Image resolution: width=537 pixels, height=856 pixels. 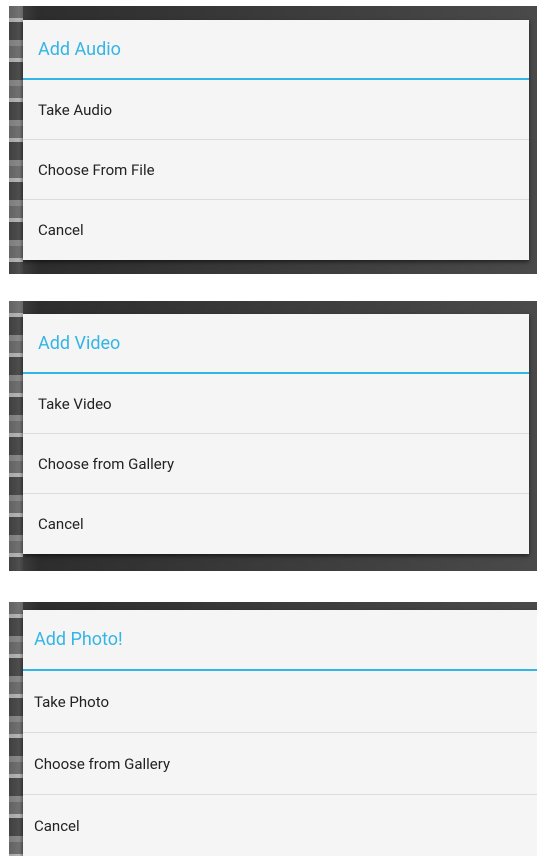 I want to click on choose-from-file-option: Choose From File, so click(x=276, y=170).